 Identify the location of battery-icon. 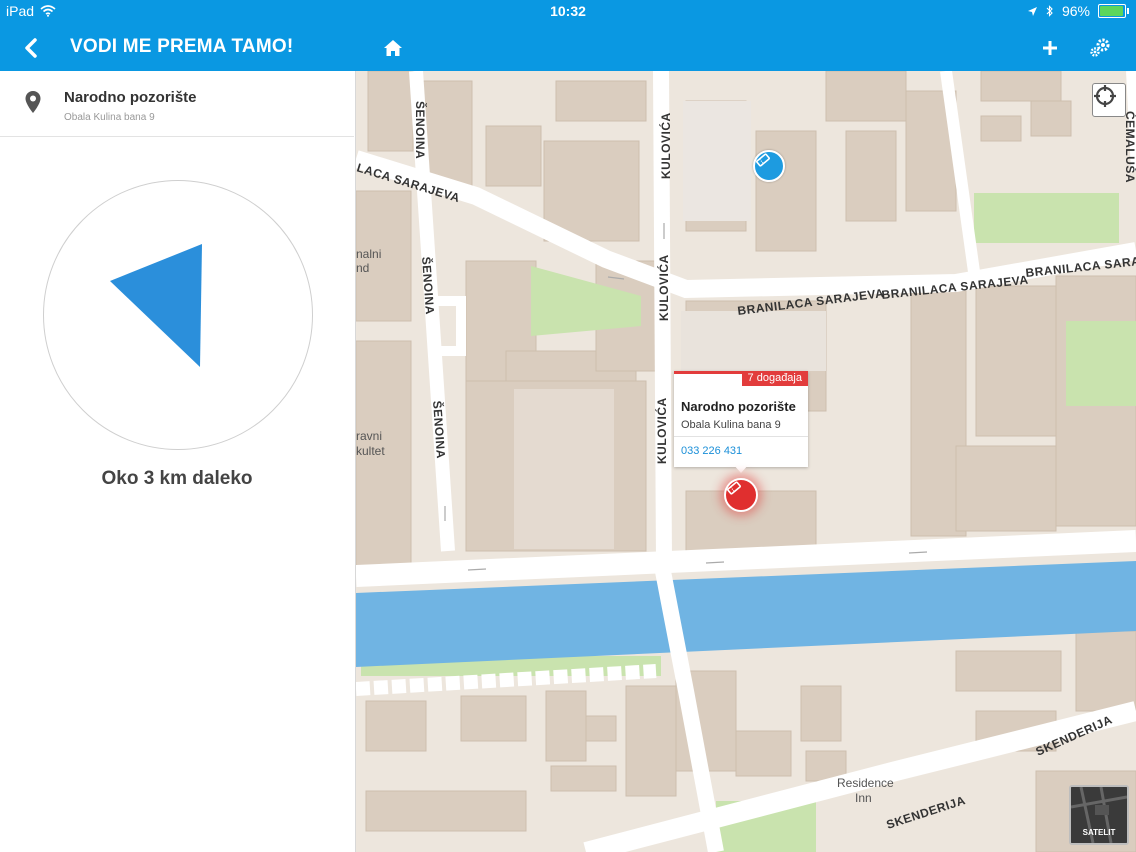
(1113, 11).